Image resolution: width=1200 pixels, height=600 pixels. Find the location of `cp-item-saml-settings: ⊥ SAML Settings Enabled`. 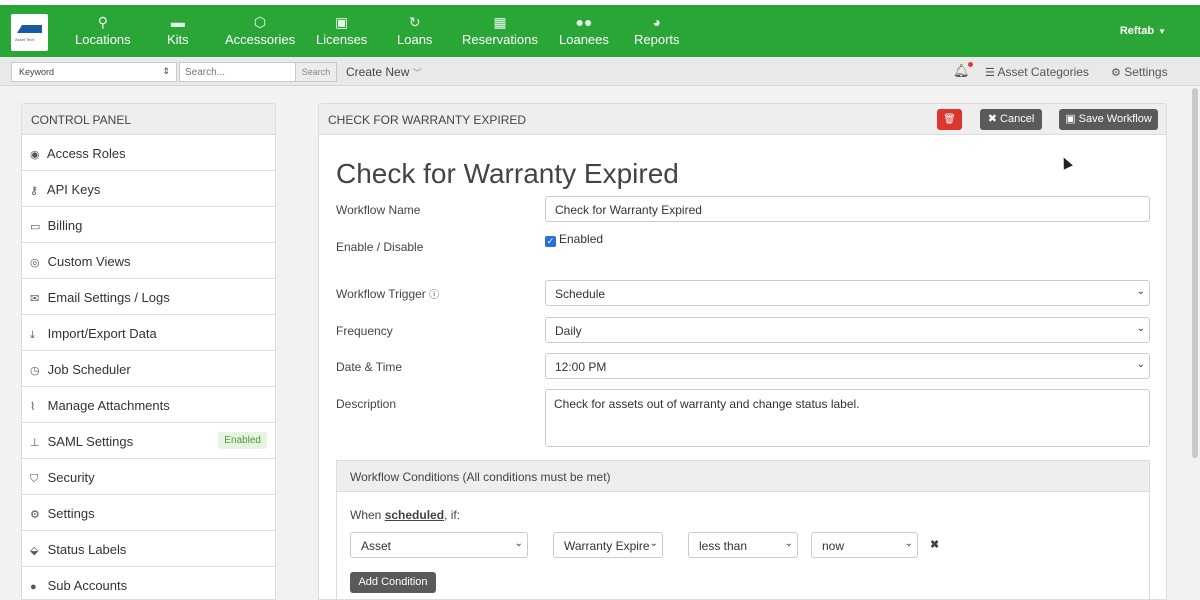

cp-item-saml-settings: ⊥ SAML Settings Enabled is located at coordinates (148, 441).